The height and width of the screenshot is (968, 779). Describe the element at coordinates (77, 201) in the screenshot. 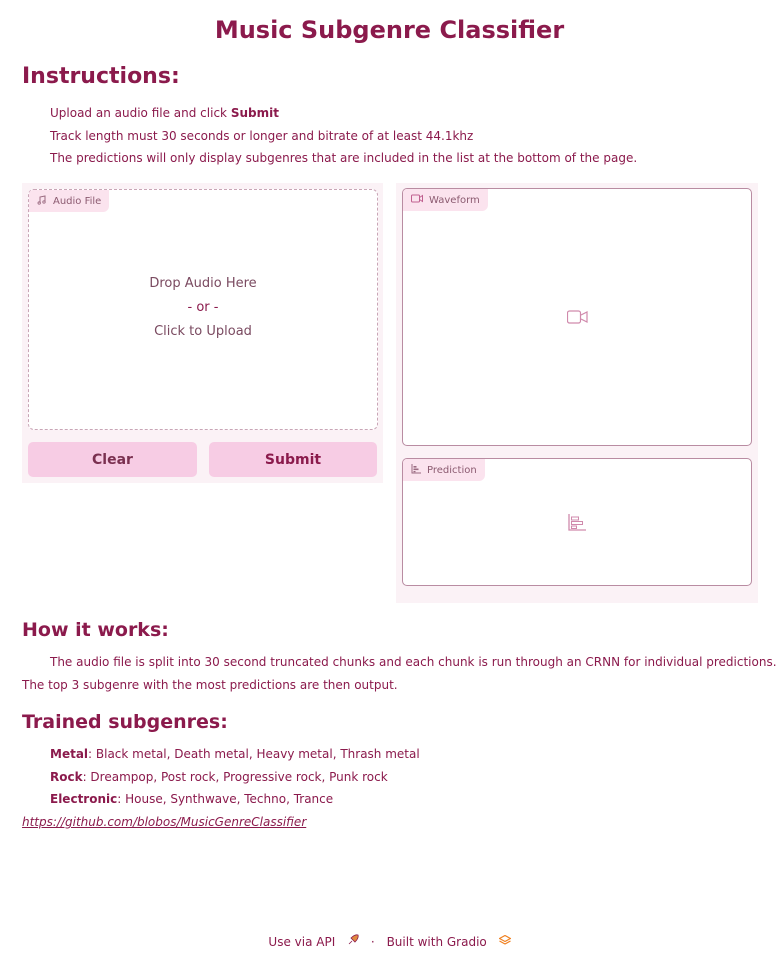

I see `audio-file-label-text: Audio File` at that location.